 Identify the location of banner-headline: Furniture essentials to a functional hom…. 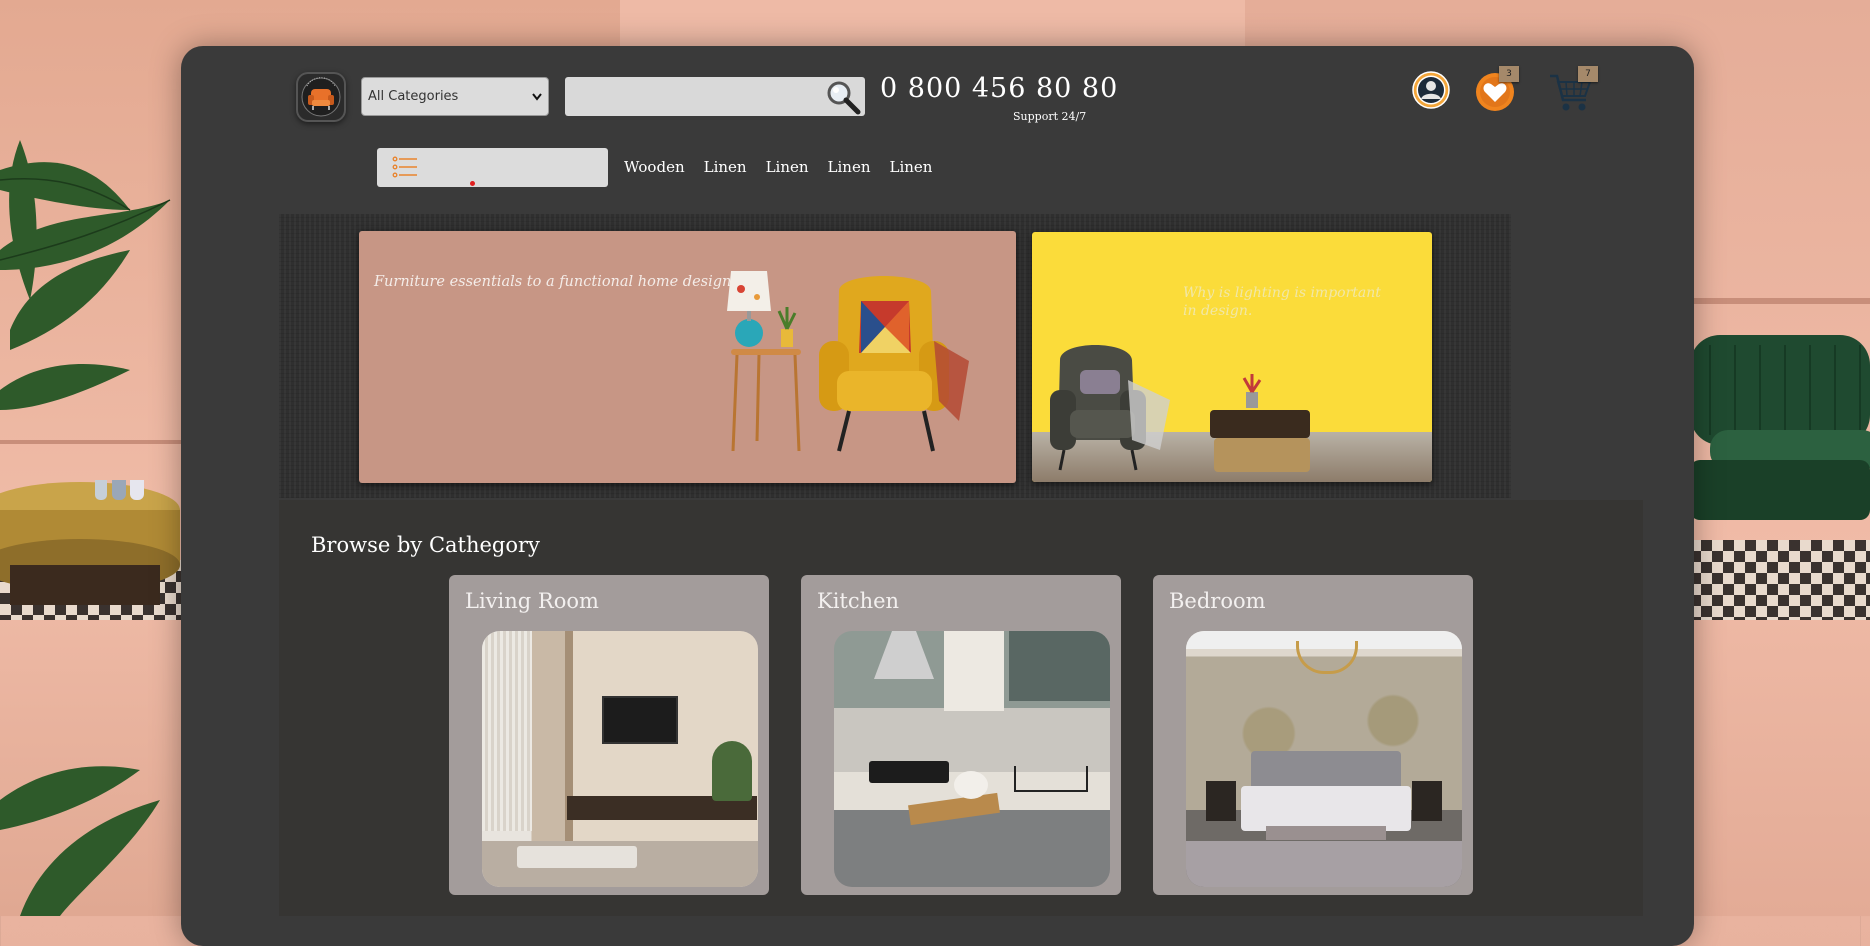
(553, 282).